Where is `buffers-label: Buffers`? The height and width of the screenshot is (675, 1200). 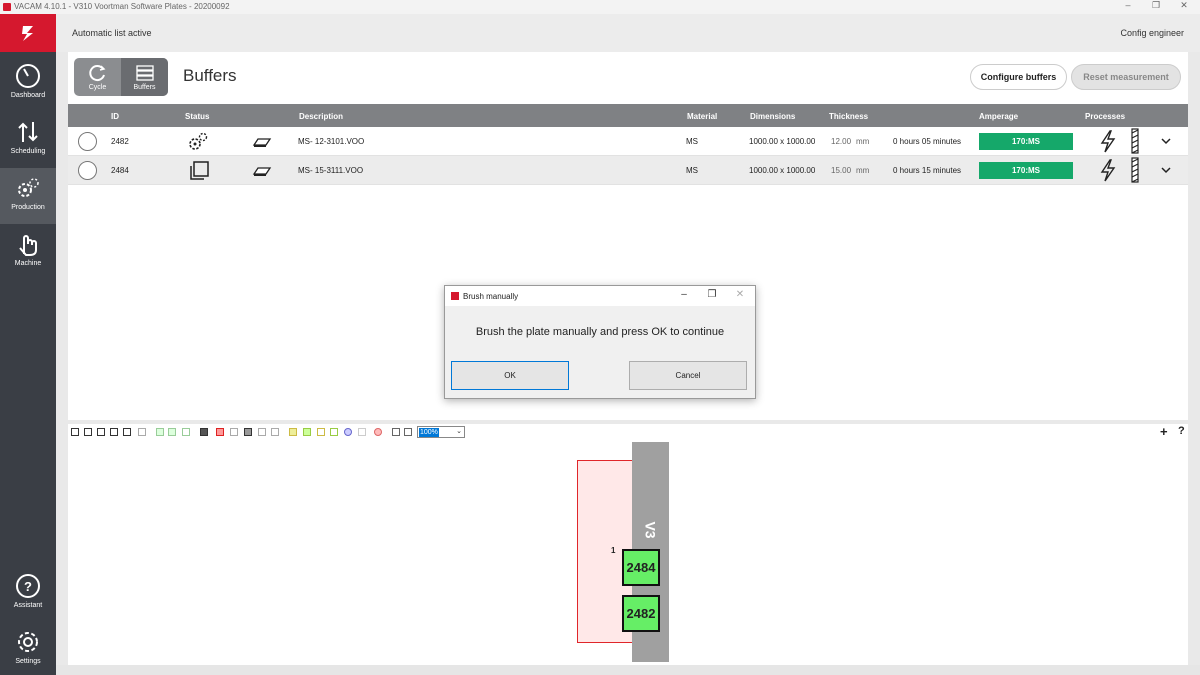 buffers-label: Buffers is located at coordinates (144, 87).